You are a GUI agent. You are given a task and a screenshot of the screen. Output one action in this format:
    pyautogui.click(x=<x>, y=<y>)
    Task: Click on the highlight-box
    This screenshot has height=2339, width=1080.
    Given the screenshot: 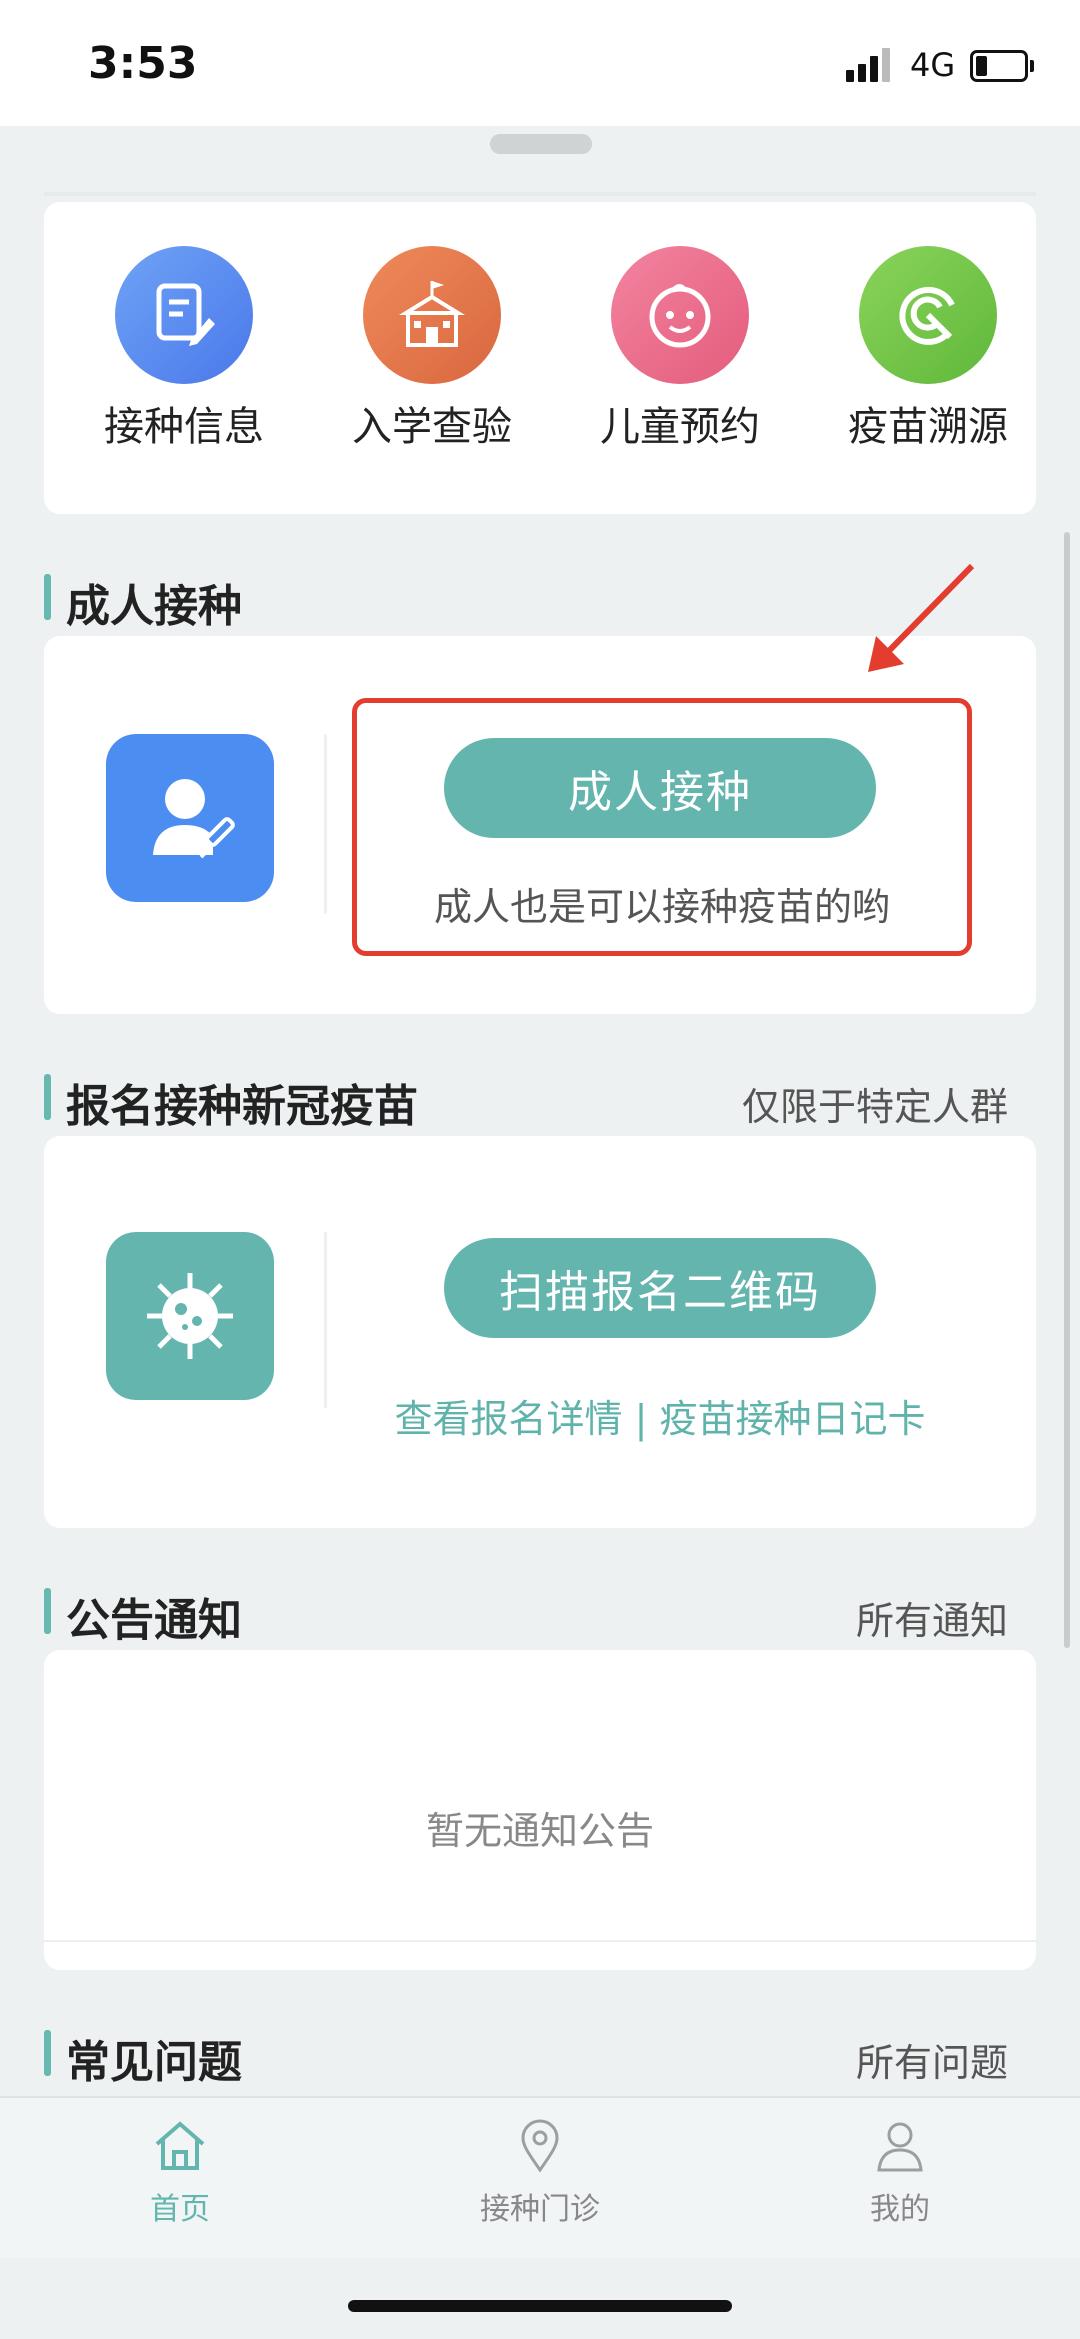 What is the action you would take?
    pyautogui.click(x=662, y=827)
    